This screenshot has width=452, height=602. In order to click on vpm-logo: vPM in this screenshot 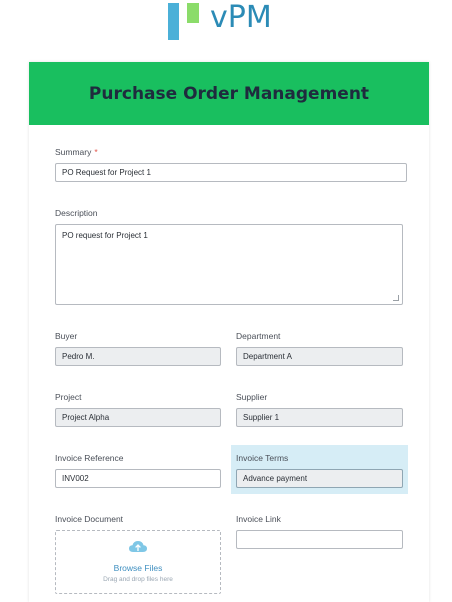, I will do `click(228, 20)`.